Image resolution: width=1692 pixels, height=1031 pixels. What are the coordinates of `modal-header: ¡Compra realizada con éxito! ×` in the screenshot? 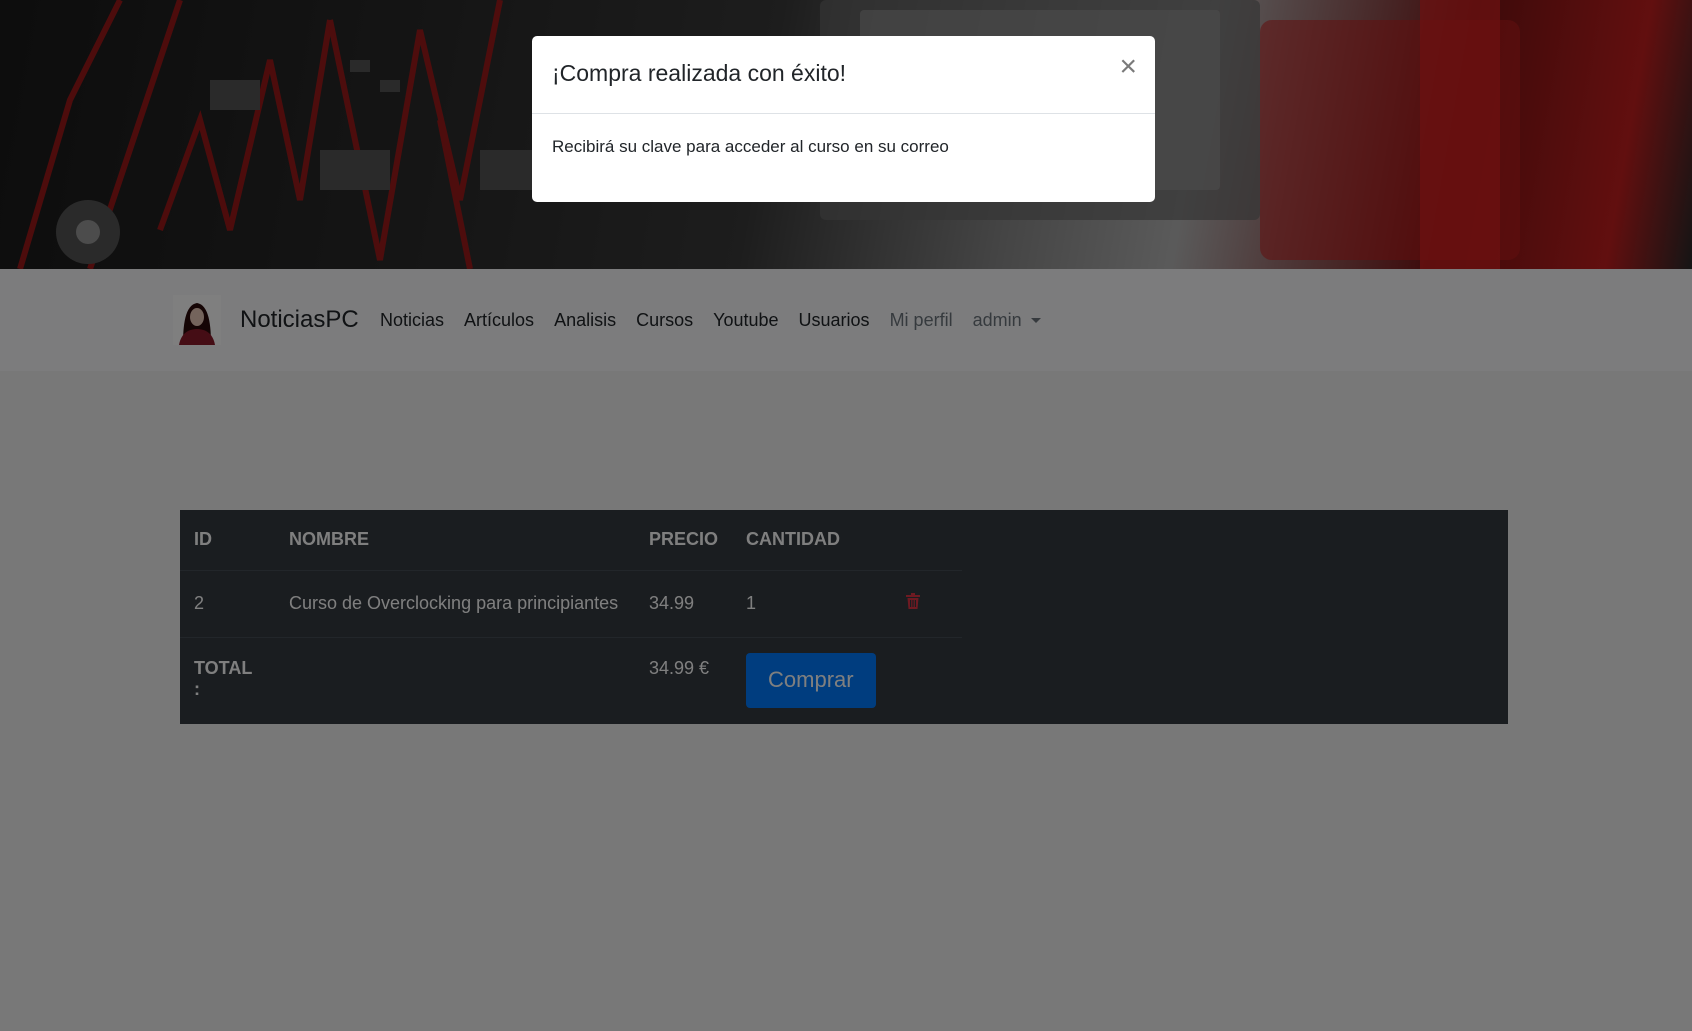 It's located at (843, 75).